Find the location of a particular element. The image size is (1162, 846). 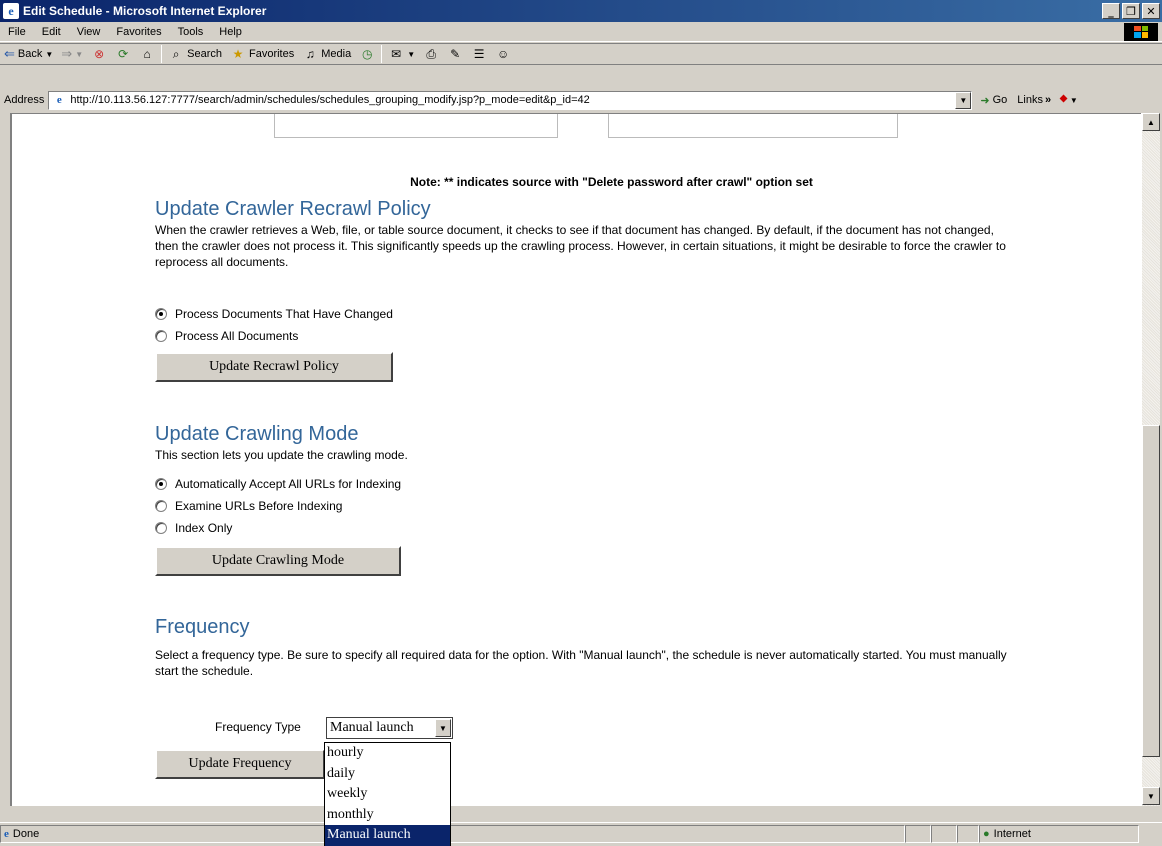

acrobat-icon: ⯁ is located at coordinates (1063, 100).